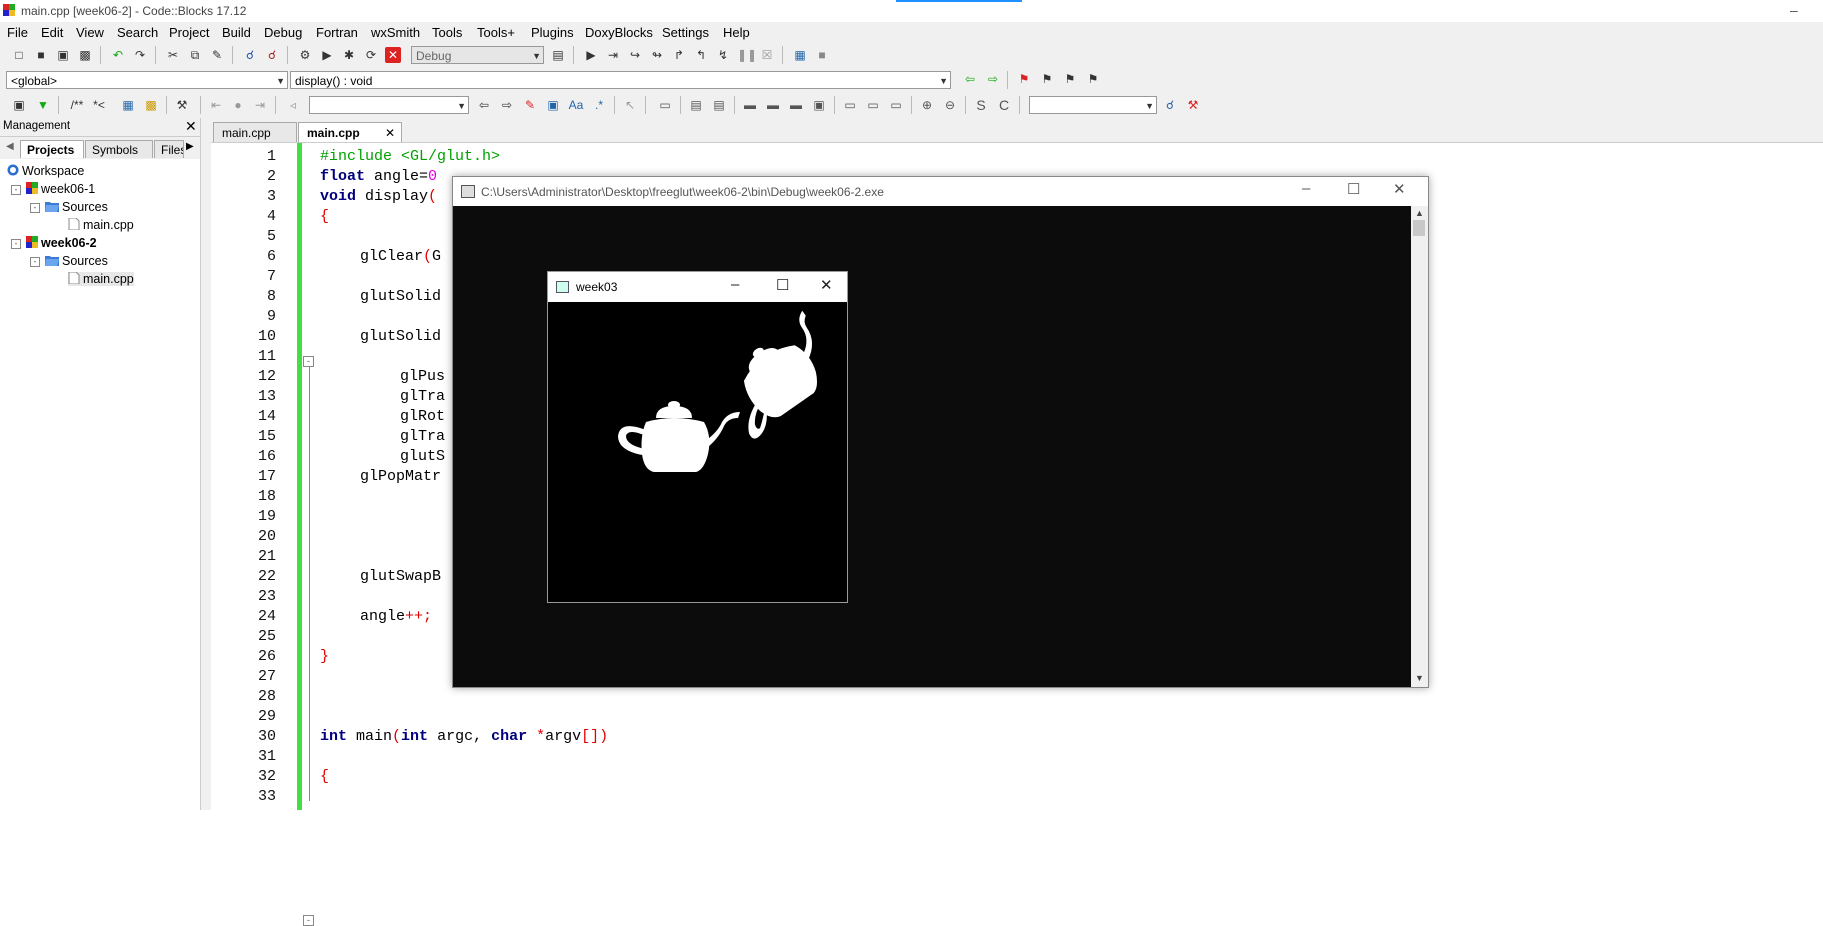 This screenshot has width=1823, height=926. Describe the element at coordinates (591, 55) in the screenshot. I see `debug-start-icon: ▶` at that location.